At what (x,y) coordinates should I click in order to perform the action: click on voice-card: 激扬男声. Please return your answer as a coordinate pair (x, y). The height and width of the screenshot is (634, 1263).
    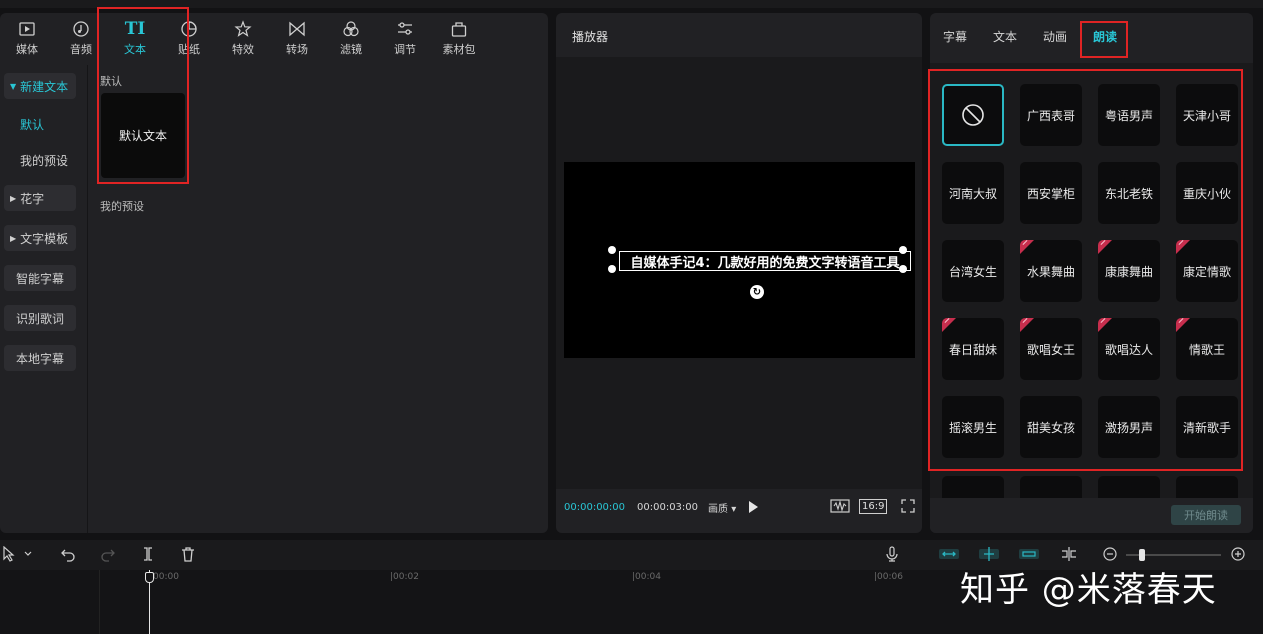
    Looking at the image, I should click on (1129, 427).